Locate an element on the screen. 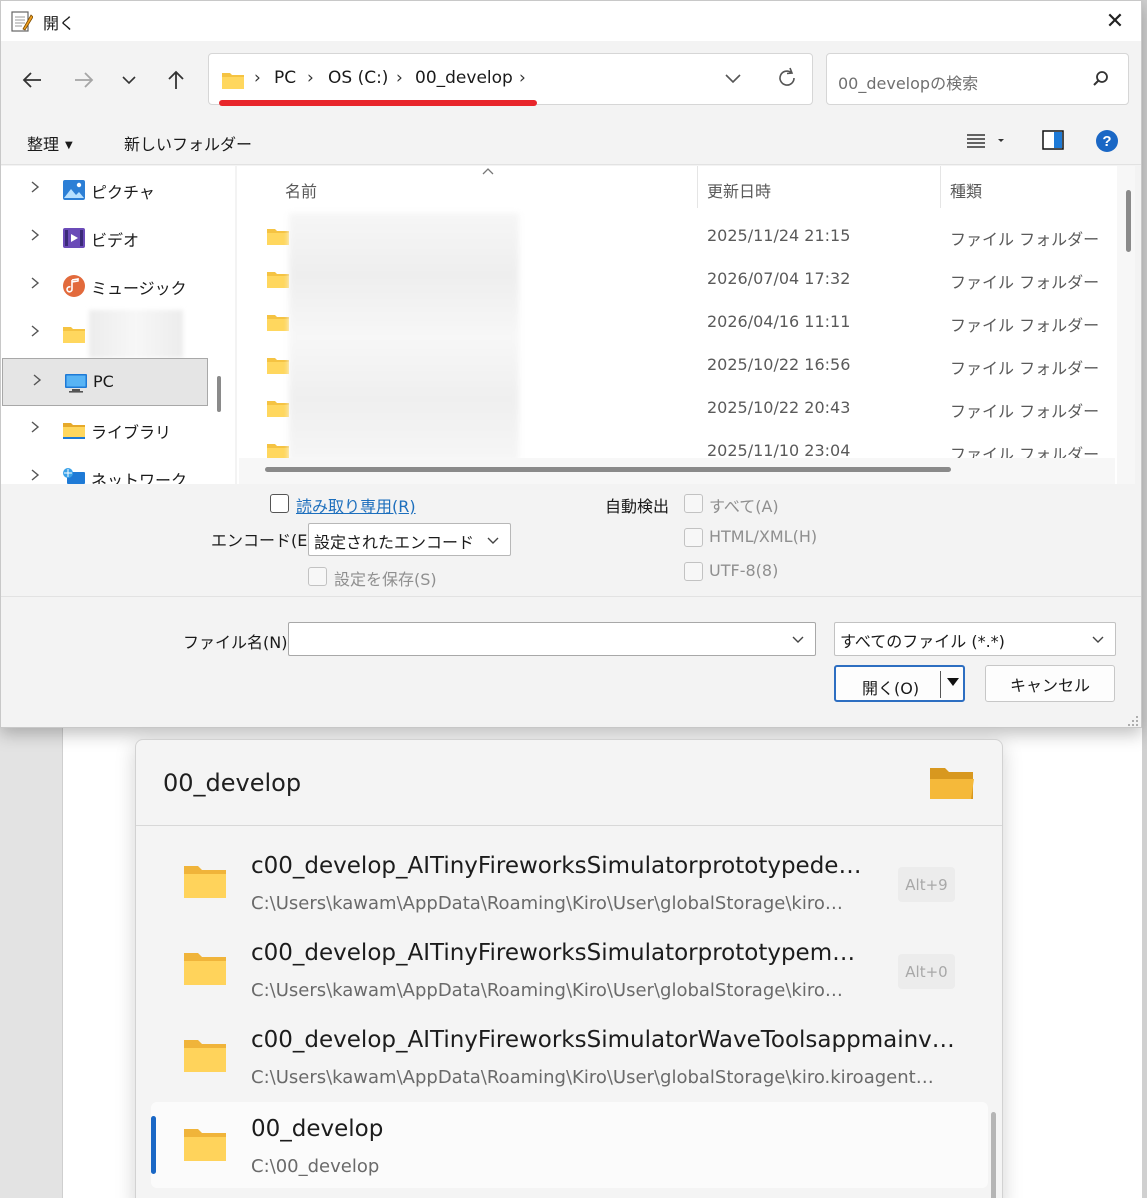  redacted-file-names is located at coordinates (404, 337).